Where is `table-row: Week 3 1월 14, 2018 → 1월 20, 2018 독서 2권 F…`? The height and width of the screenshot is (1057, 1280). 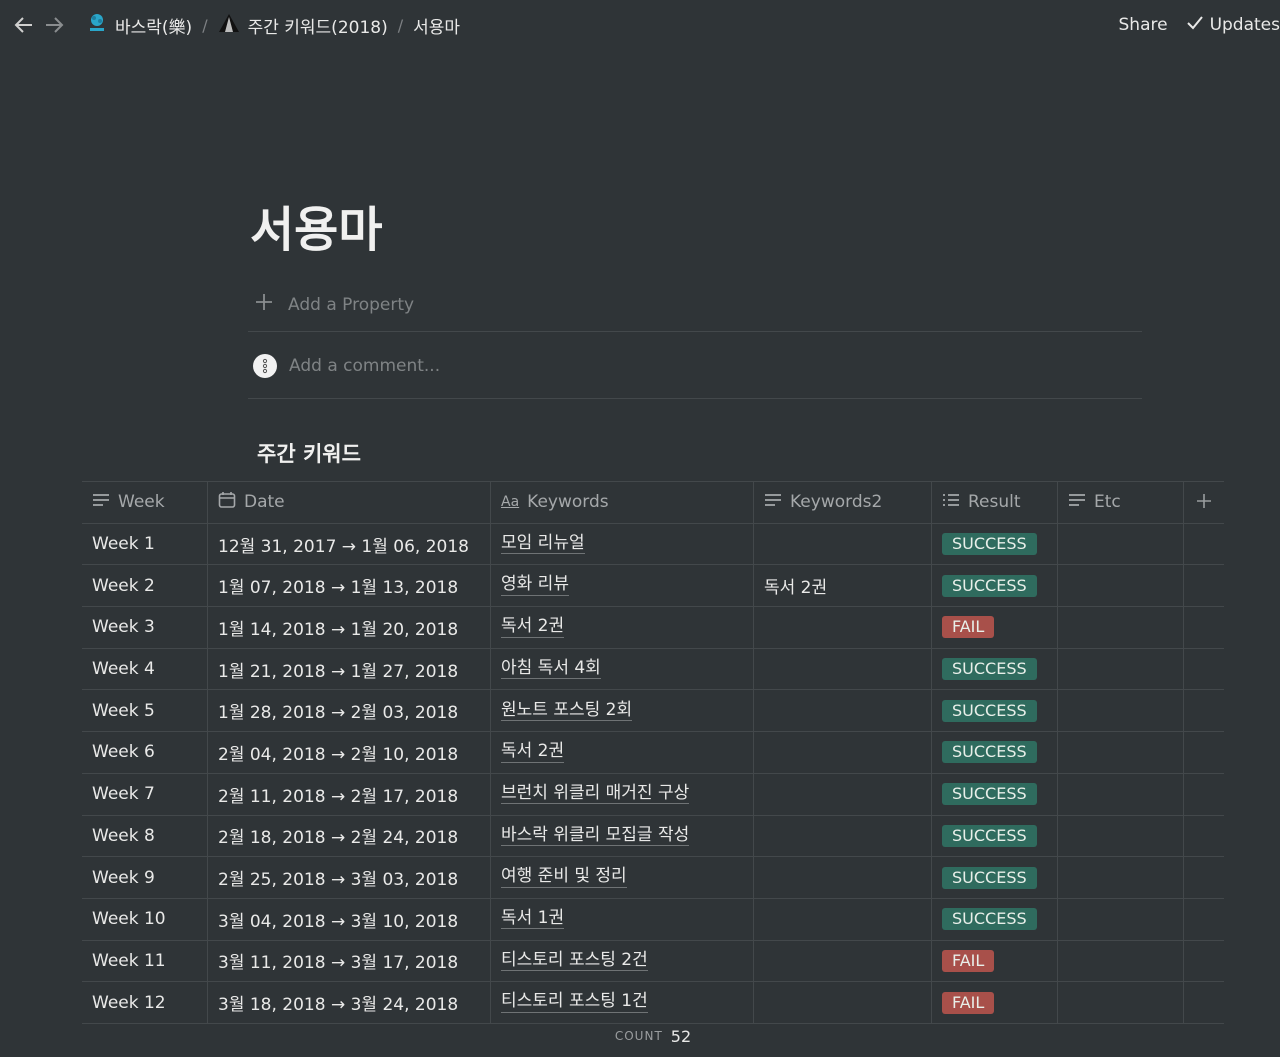
table-row: Week 3 1월 14, 2018 → 1월 20, 2018 독서 2권 F… is located at coordinates (653, 628).